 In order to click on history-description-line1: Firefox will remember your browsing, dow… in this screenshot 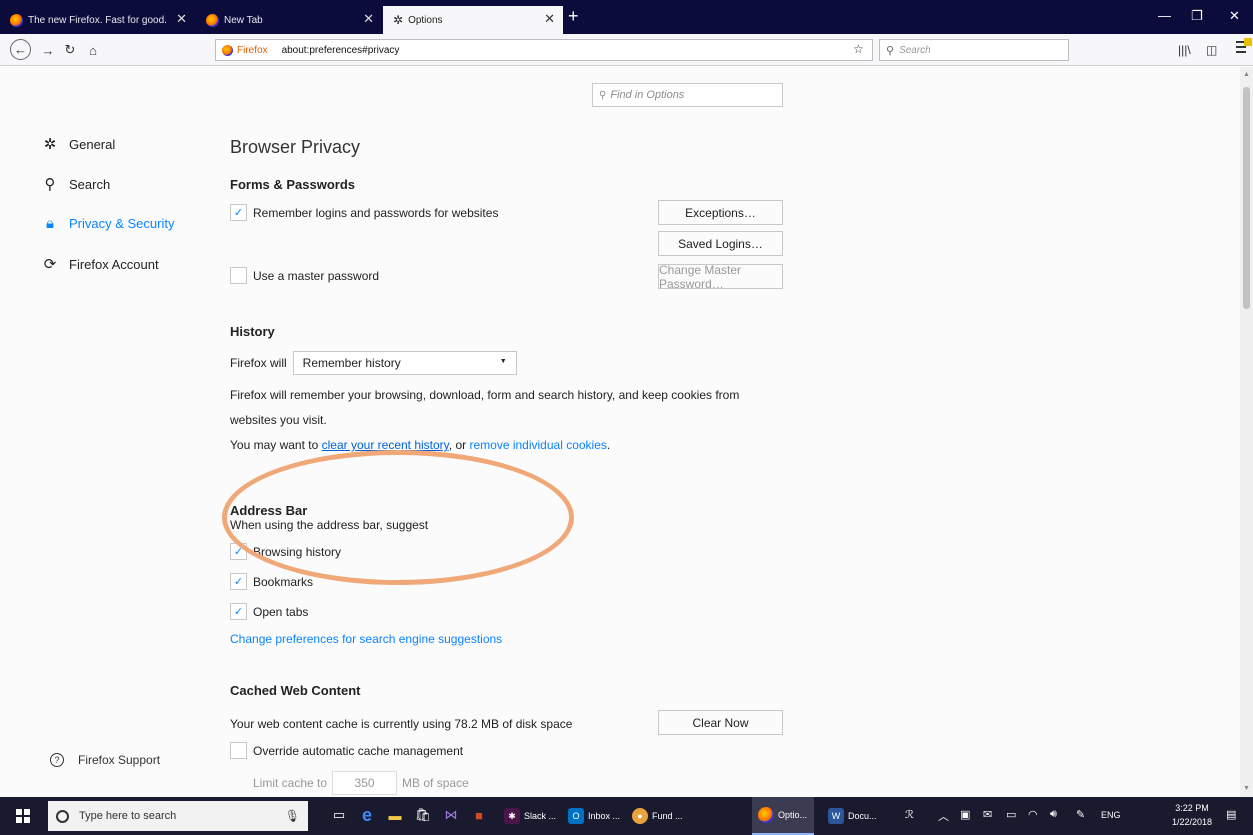, I will do `click(485, 395)`.